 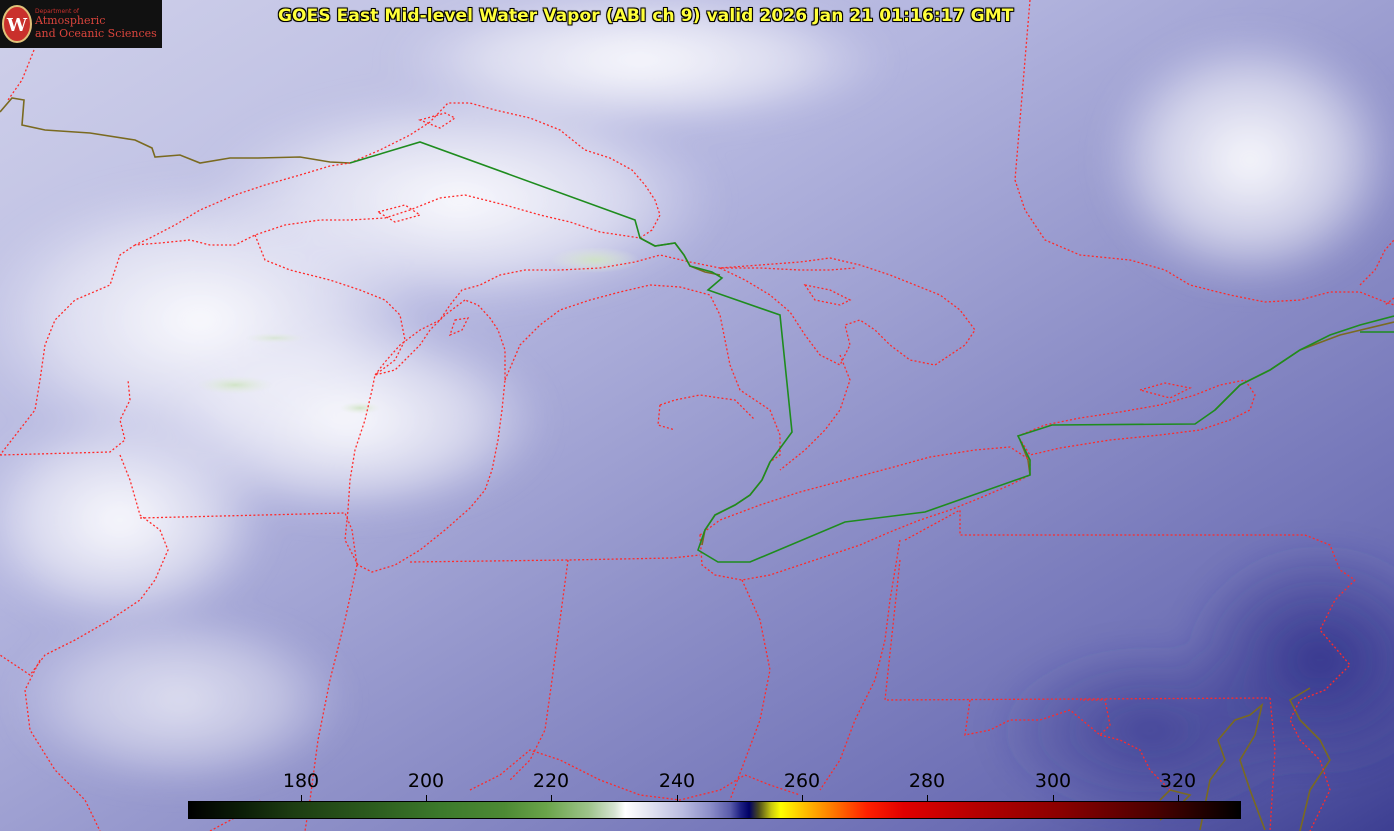 What do you see at coordinates (551, 781) in the screenshot?
I see `colorbar-label: 220` at bounding box center [551, 781].